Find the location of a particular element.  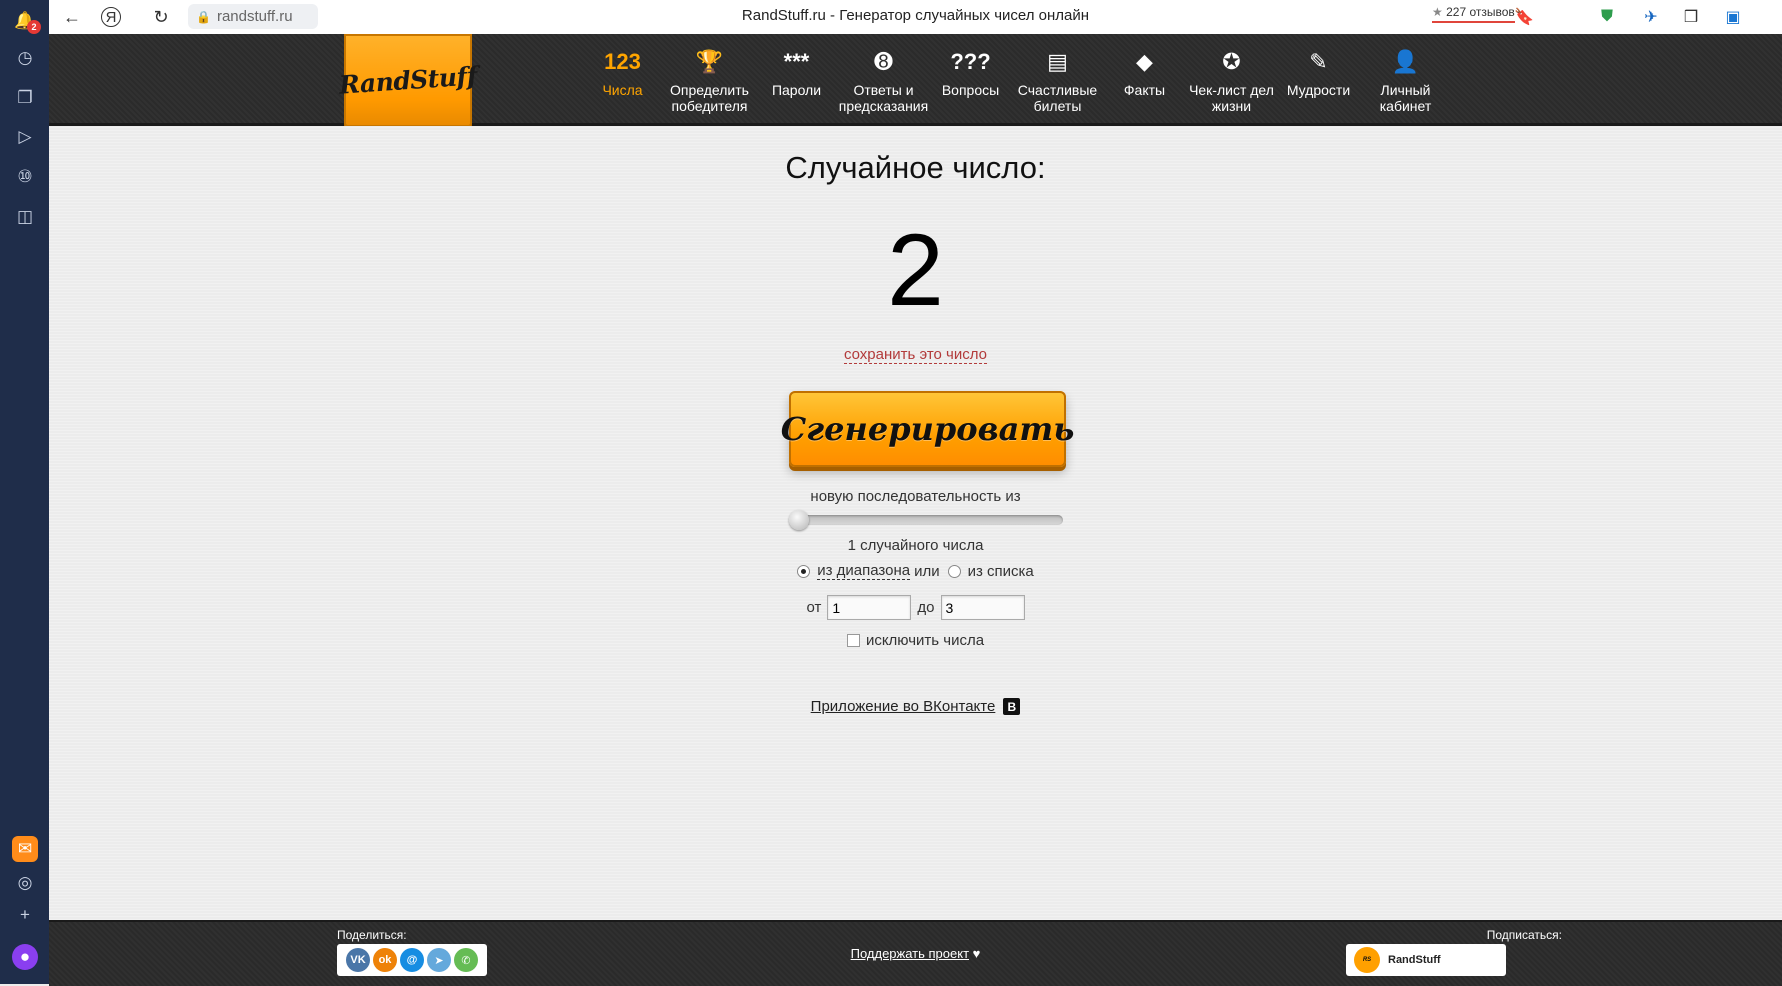

numbers-123-icon: 123 is located at coordinates (622, 61).